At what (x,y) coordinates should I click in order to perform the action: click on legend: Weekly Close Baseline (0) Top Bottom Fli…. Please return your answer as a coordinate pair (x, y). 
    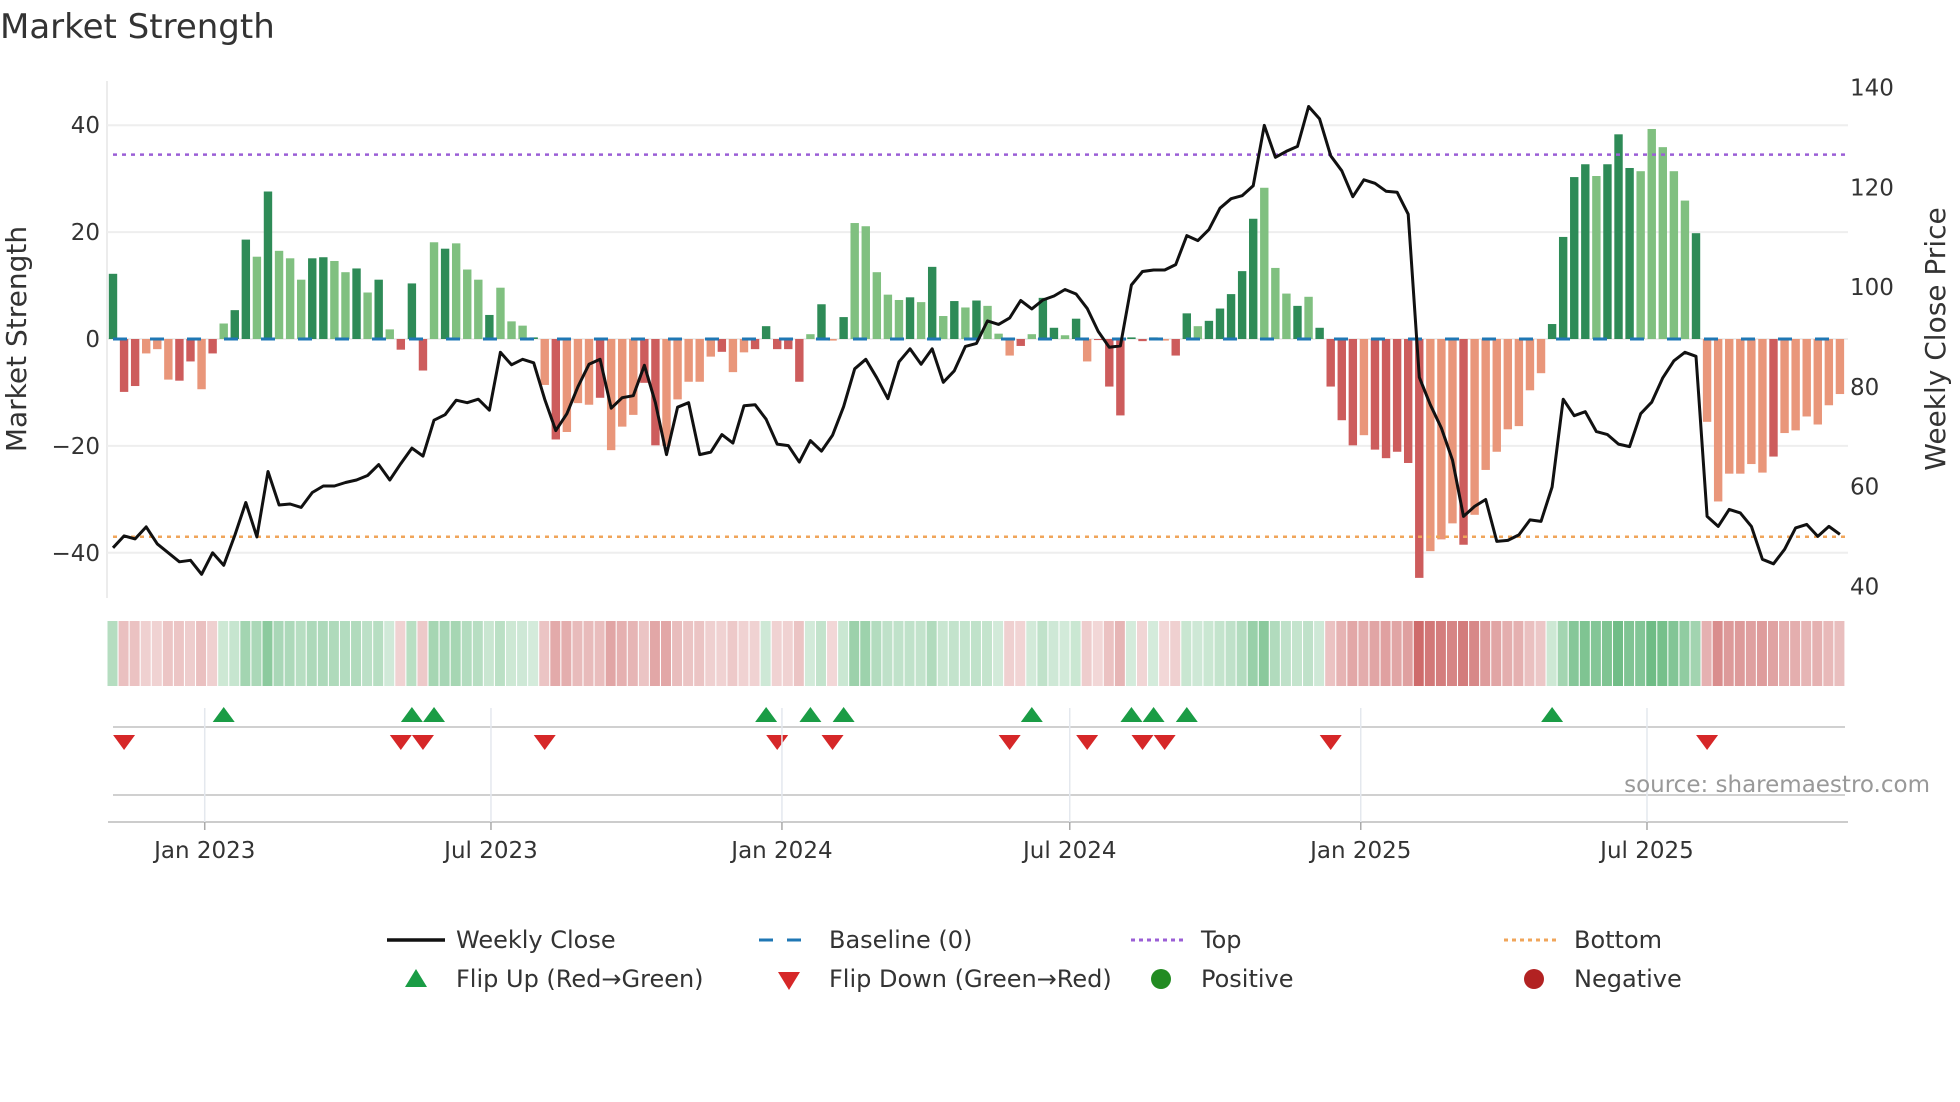
    Looking at the image, I should click on (1034, 959).